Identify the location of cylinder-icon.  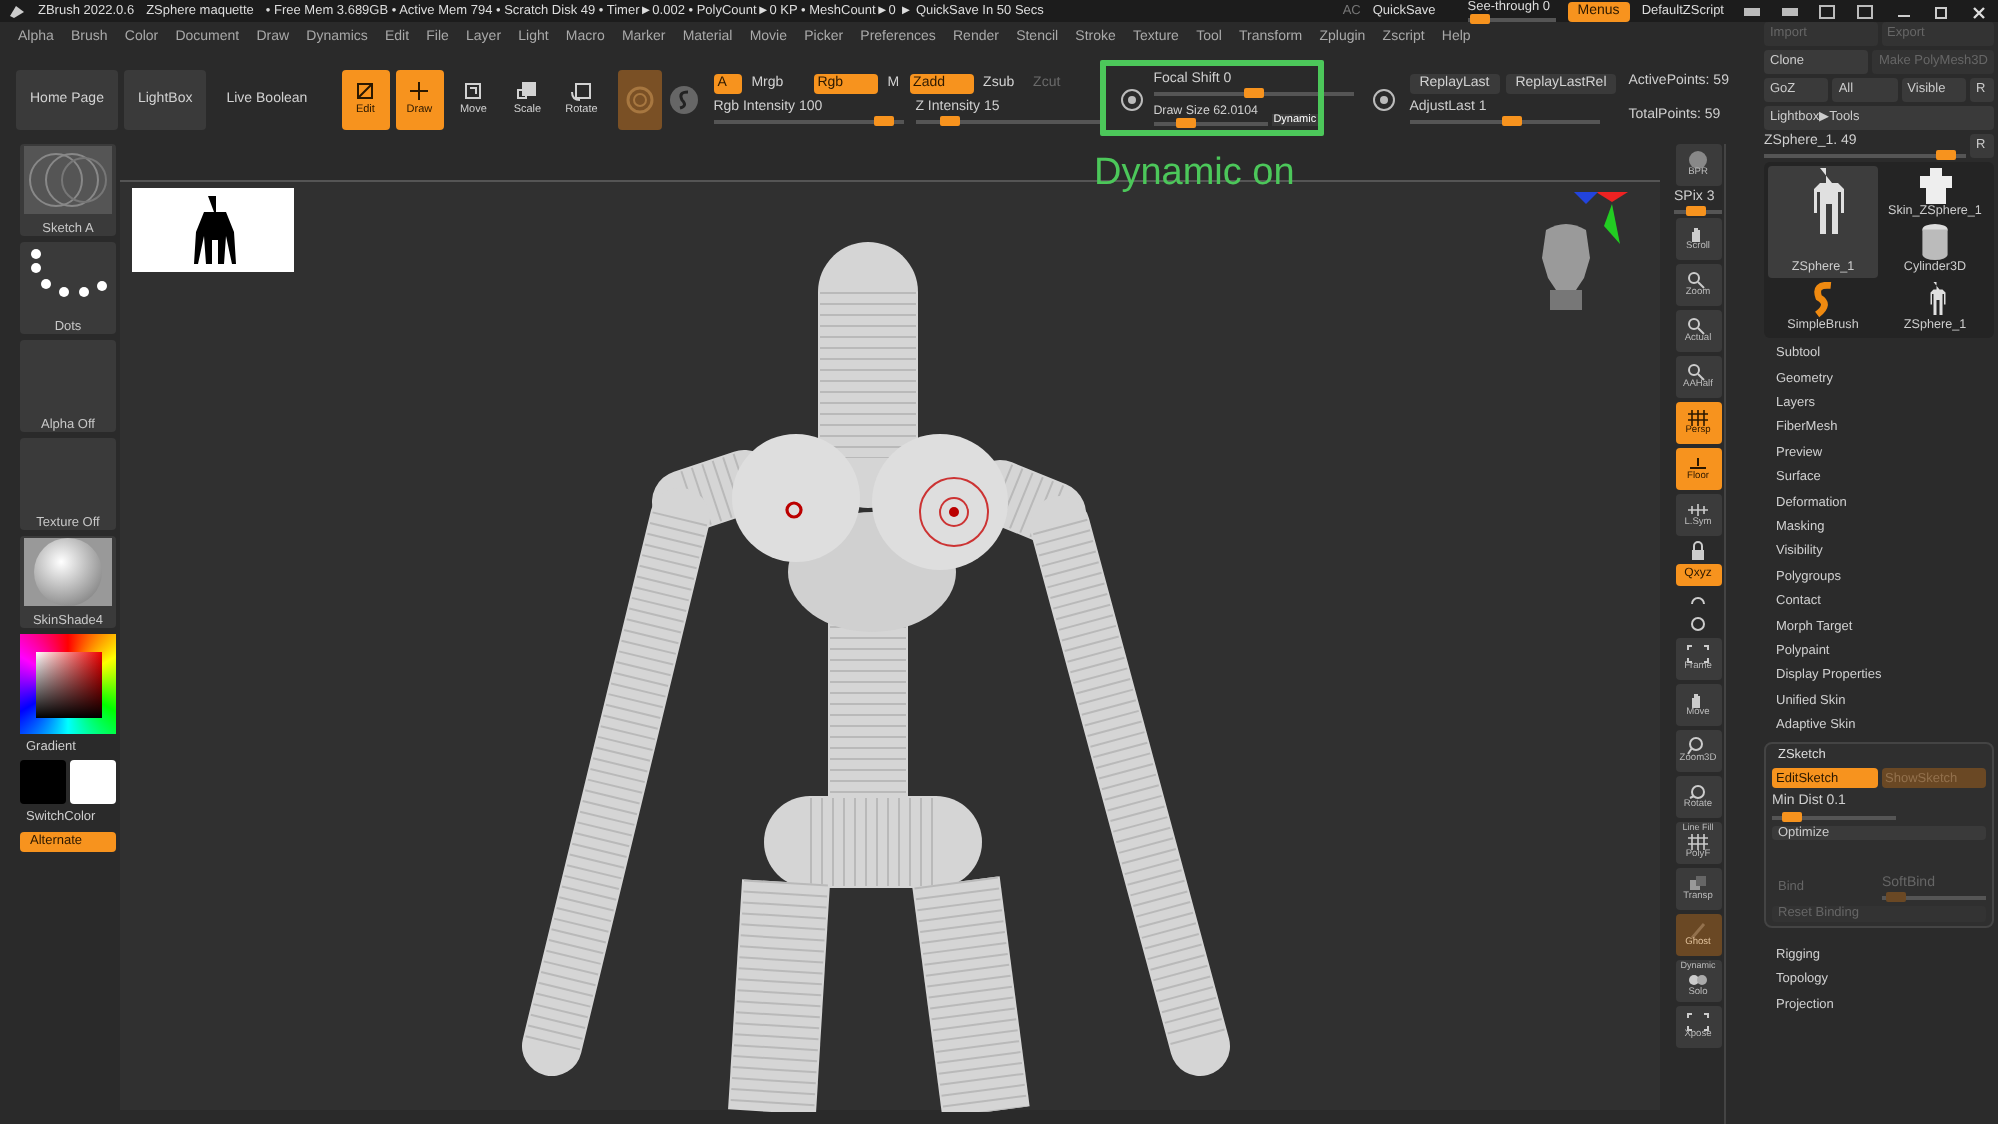
(1935, 242).